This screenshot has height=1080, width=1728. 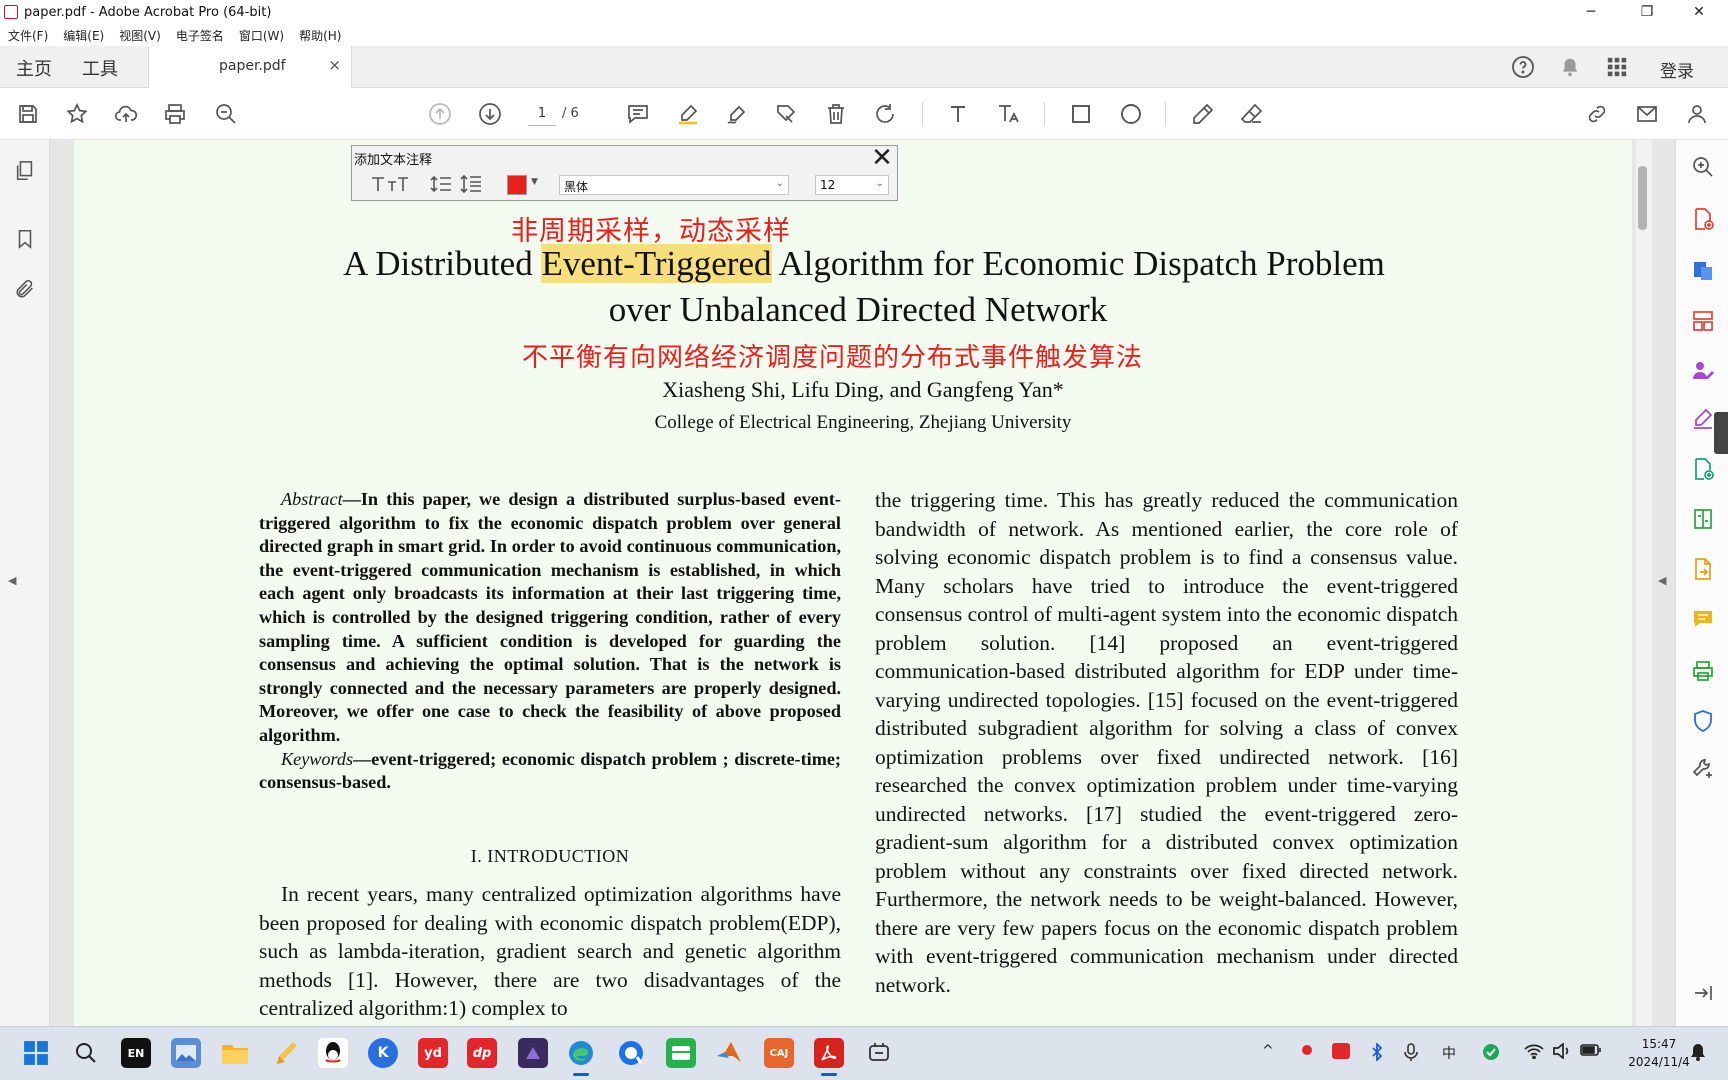 What do you see at coordinates (390, 186) in the screenshot?
I see `font-size-adjust-icon` at bounding box center [390, 186].